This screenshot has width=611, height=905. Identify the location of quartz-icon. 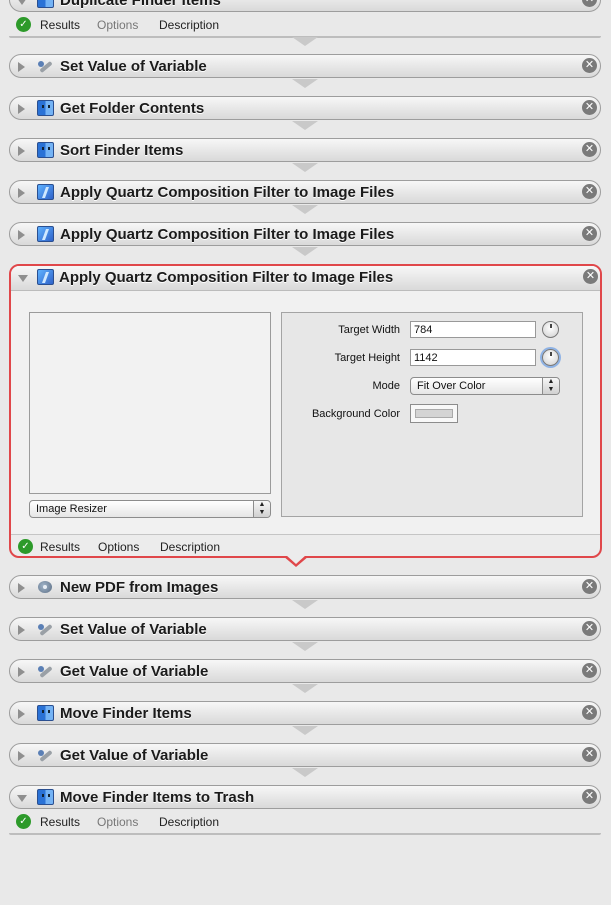
(45, 192).